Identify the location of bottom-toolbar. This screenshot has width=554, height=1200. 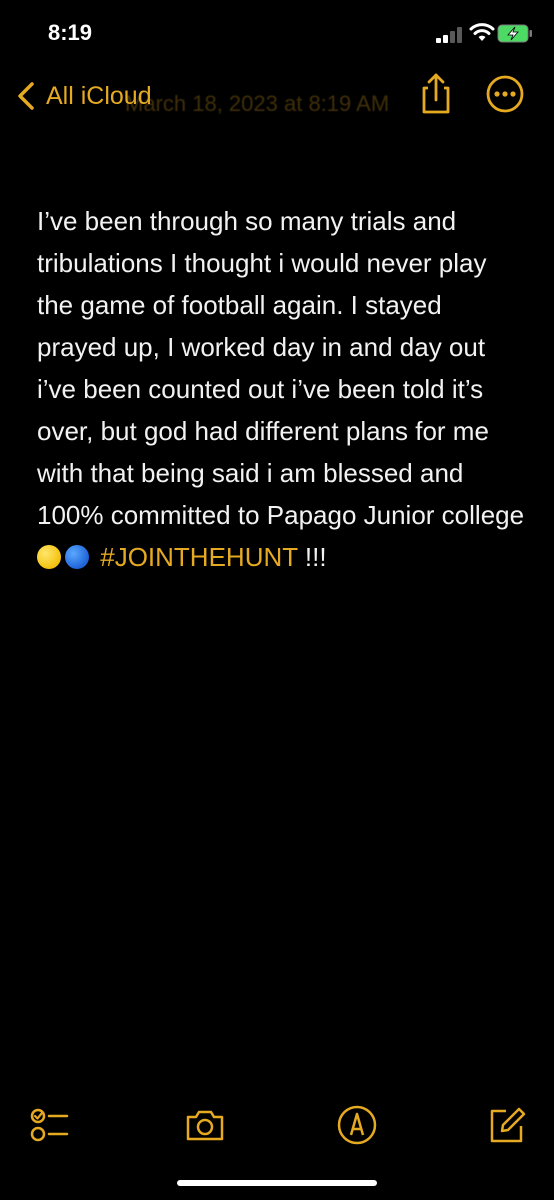
(277, 1125).